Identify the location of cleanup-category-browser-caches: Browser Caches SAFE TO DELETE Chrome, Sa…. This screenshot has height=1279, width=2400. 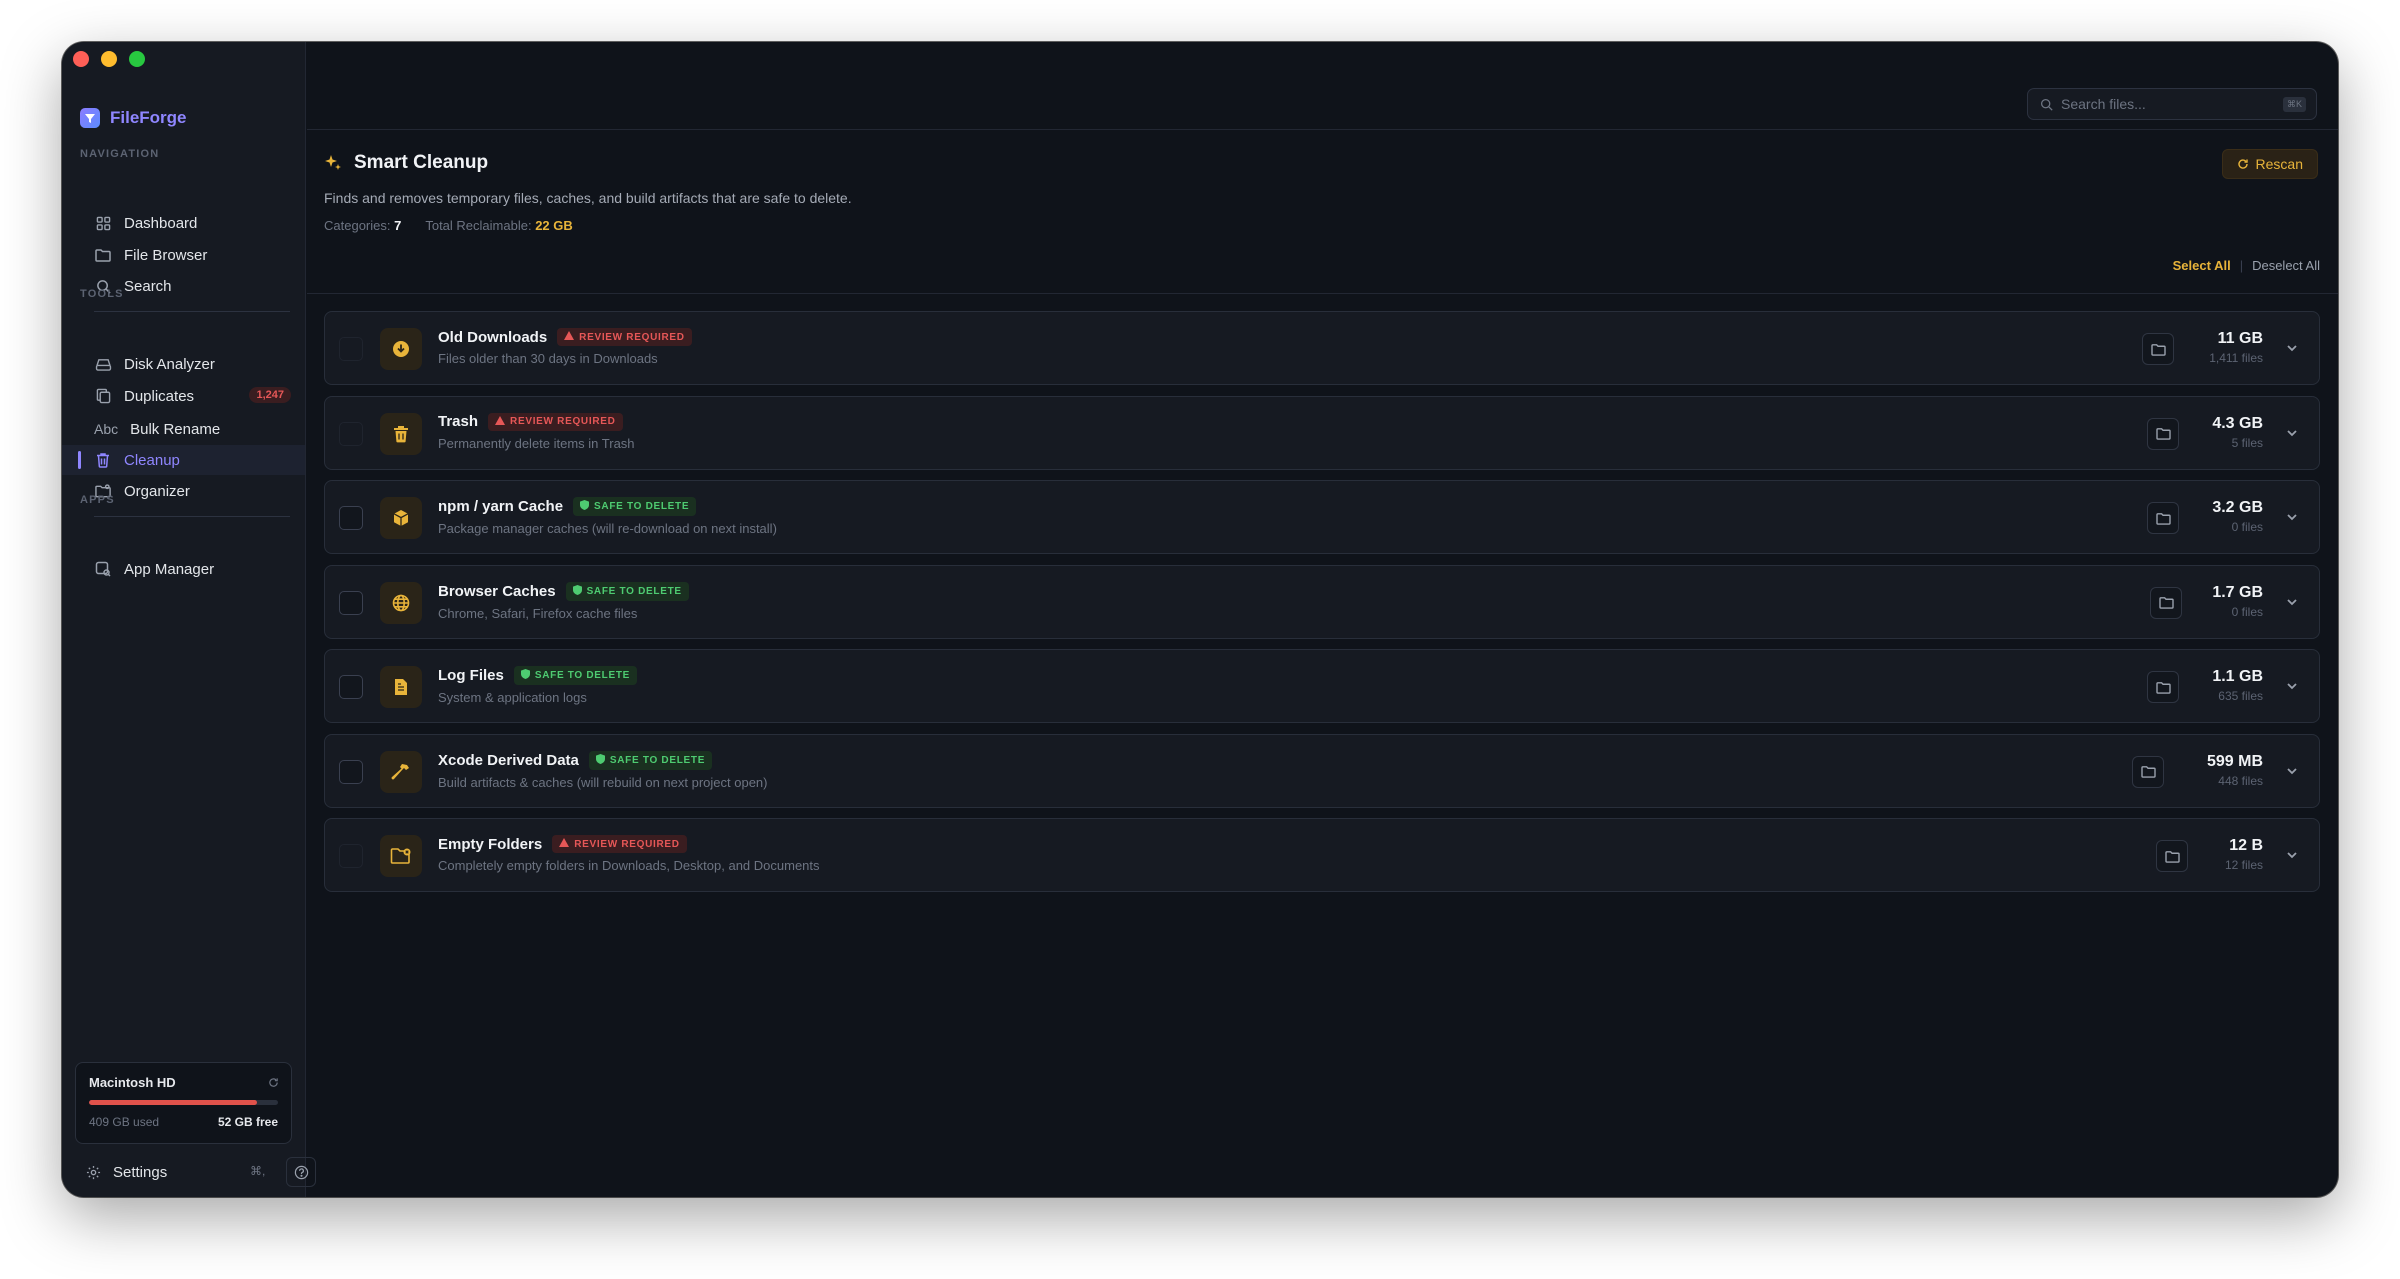
(1322, 601).